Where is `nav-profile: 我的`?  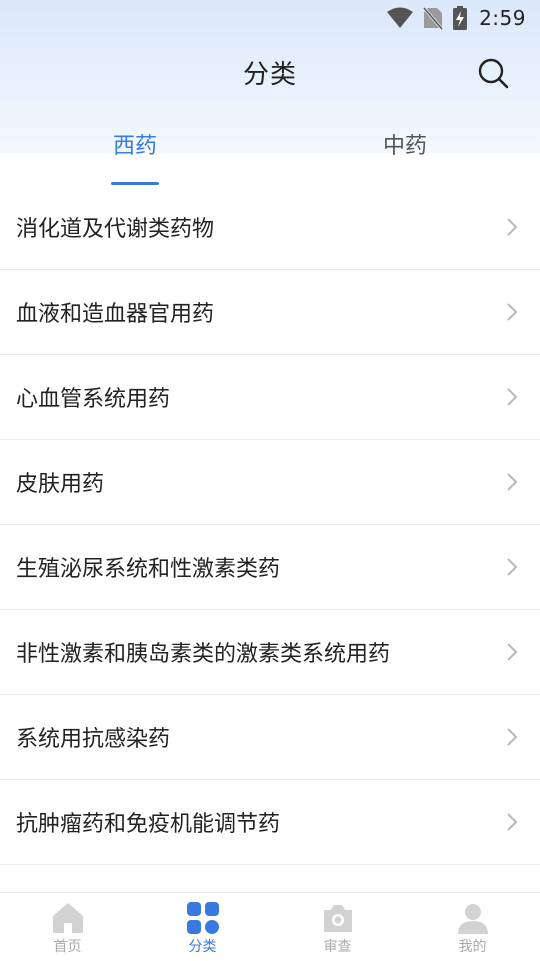
nav-profile: 我的 is located at coordinates (472, 927).